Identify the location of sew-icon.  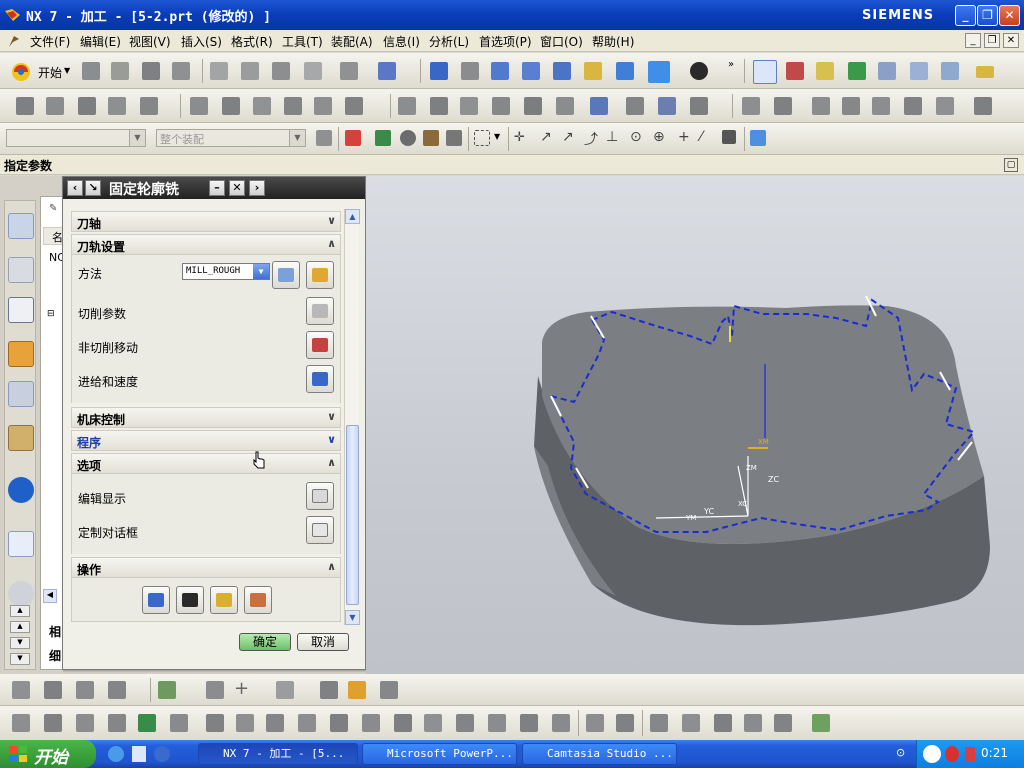
(625, 723).